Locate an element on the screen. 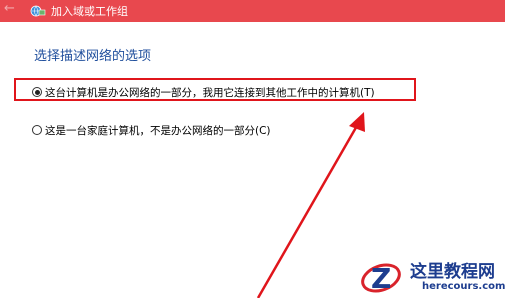  watermark: Z 这里教程网 herecours.com is located at coordinates (430, 275).